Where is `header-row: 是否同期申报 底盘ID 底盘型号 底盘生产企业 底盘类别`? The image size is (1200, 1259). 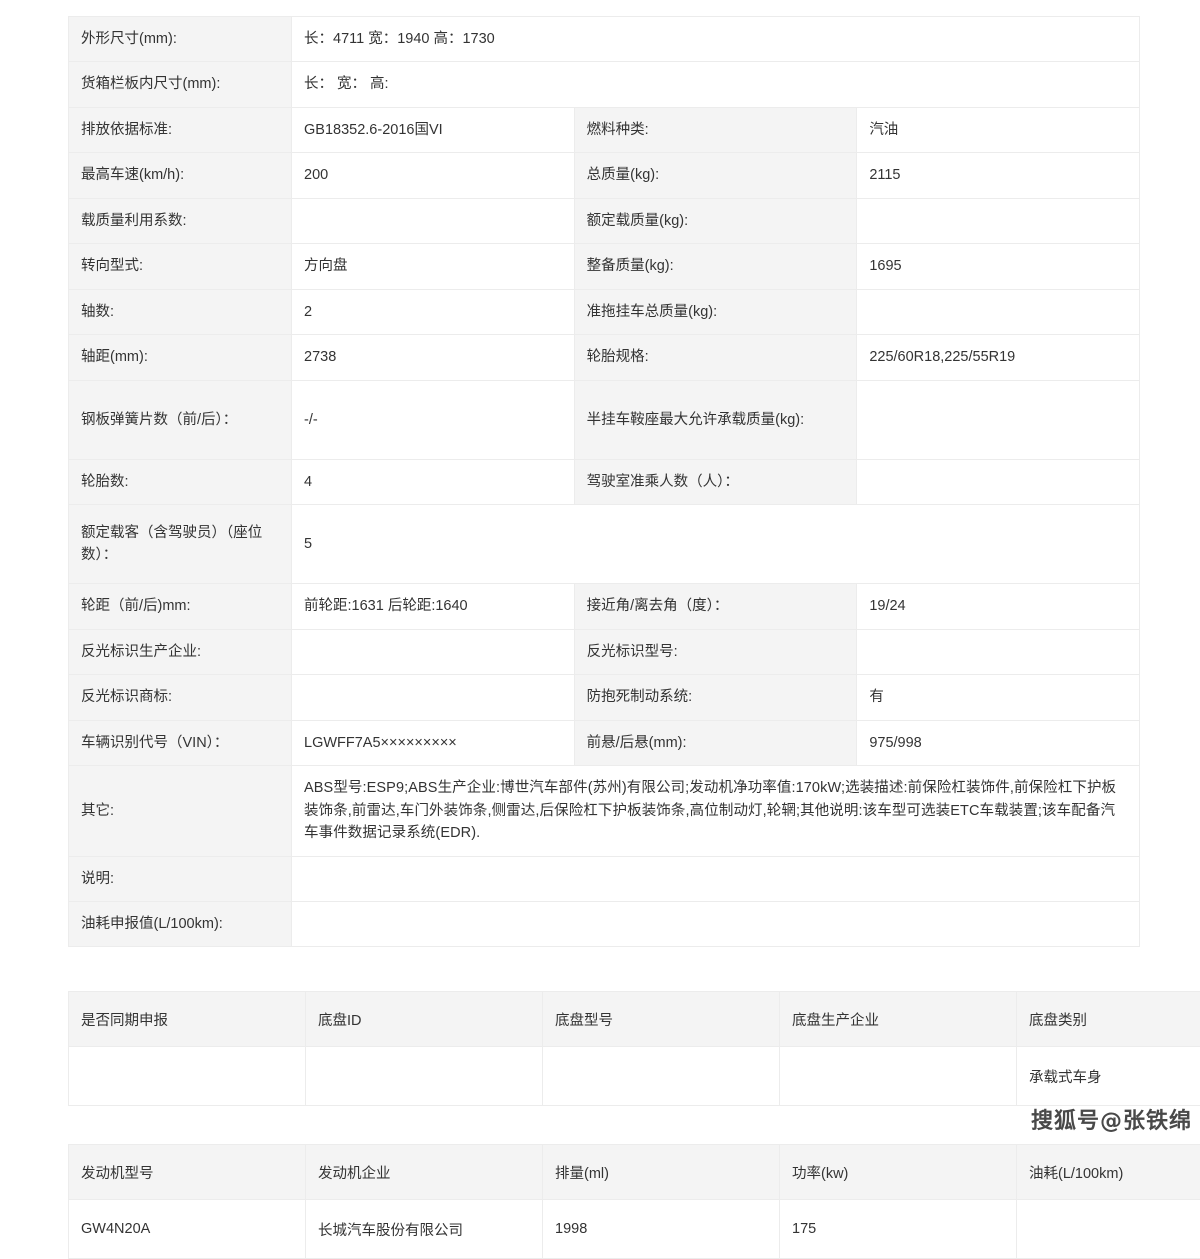 header-row: 是否同期申报 底盘ID 底盘型号 底盘生产企业 底盘类别 is located at coordinates (634, 1019).